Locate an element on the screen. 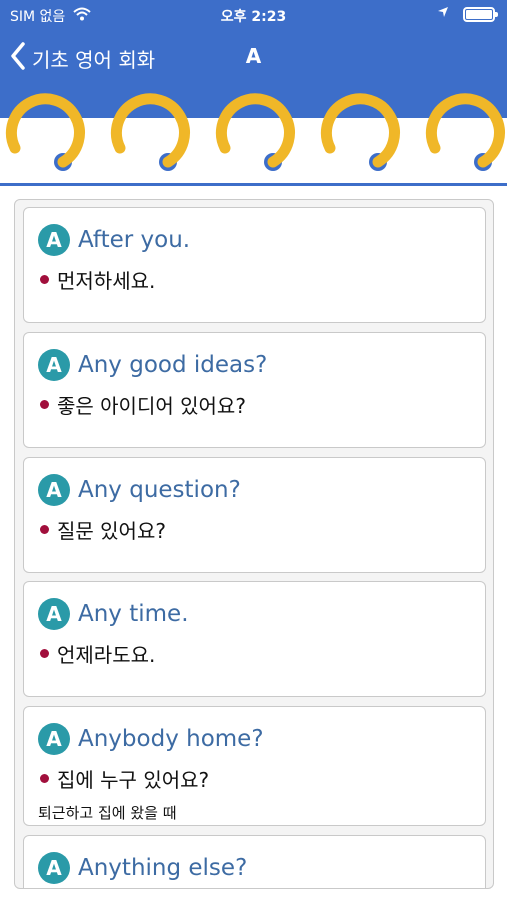  meaning-text: 좋은 아이디어 있어요? is located at coordinates (151, 406).